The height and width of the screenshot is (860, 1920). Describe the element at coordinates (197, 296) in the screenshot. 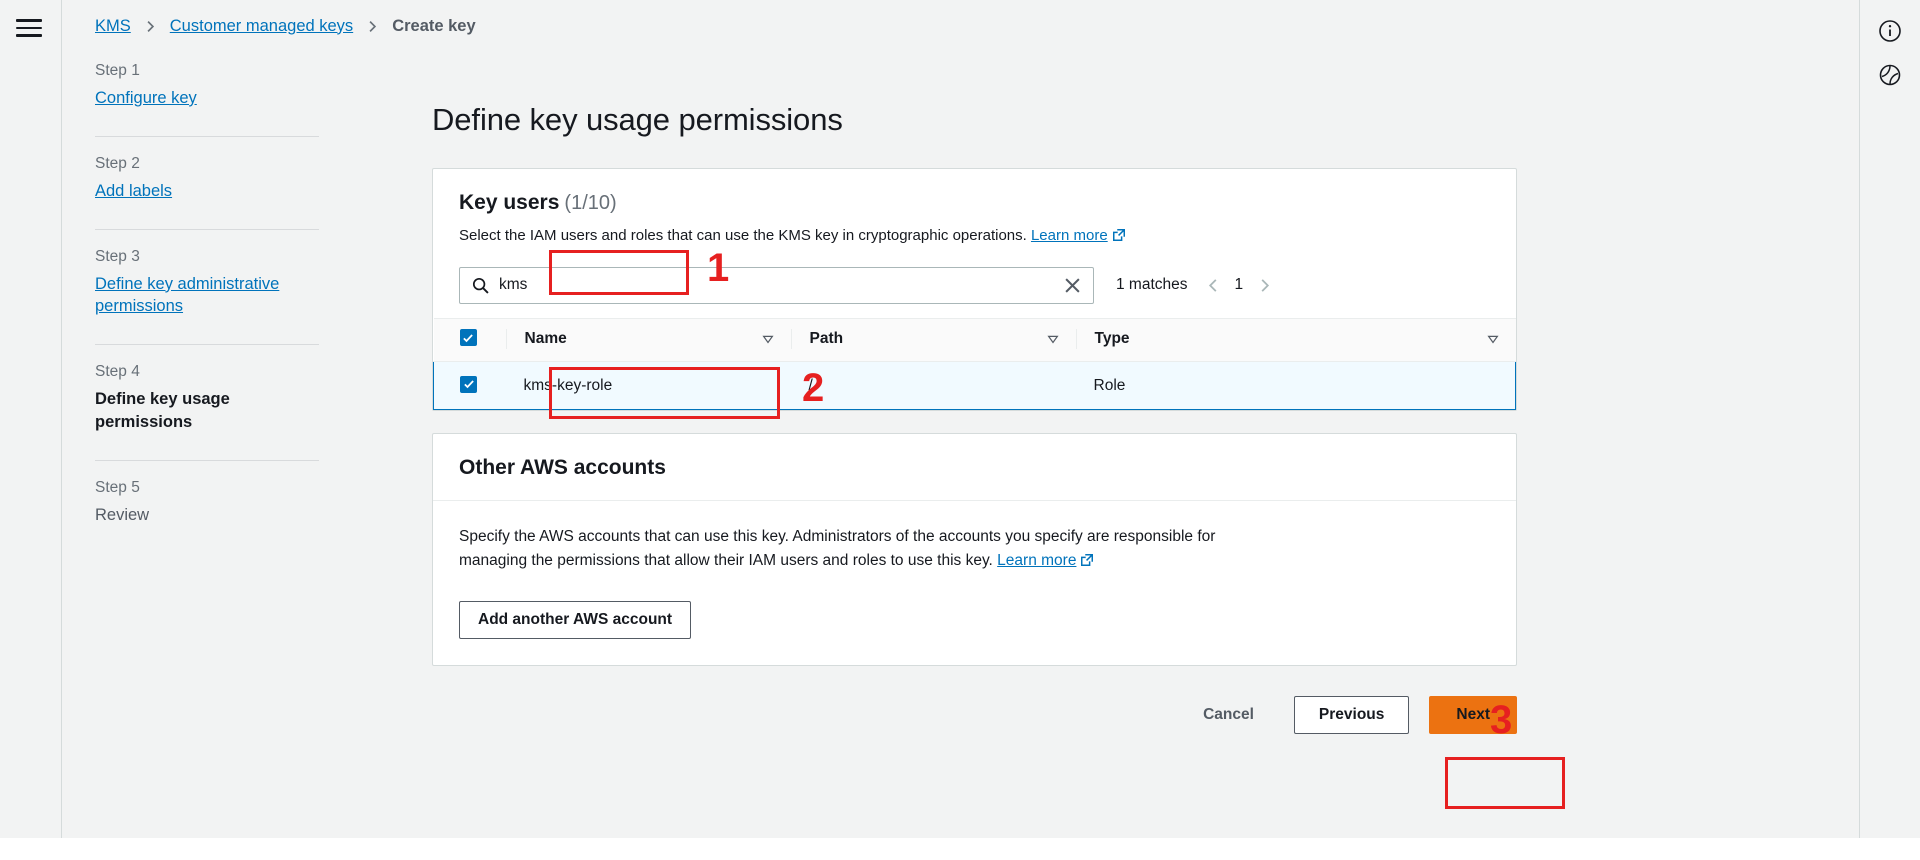

I see `wizard-step-link-define-key-administrative-permissions: Define key administrative permissions` at that location.